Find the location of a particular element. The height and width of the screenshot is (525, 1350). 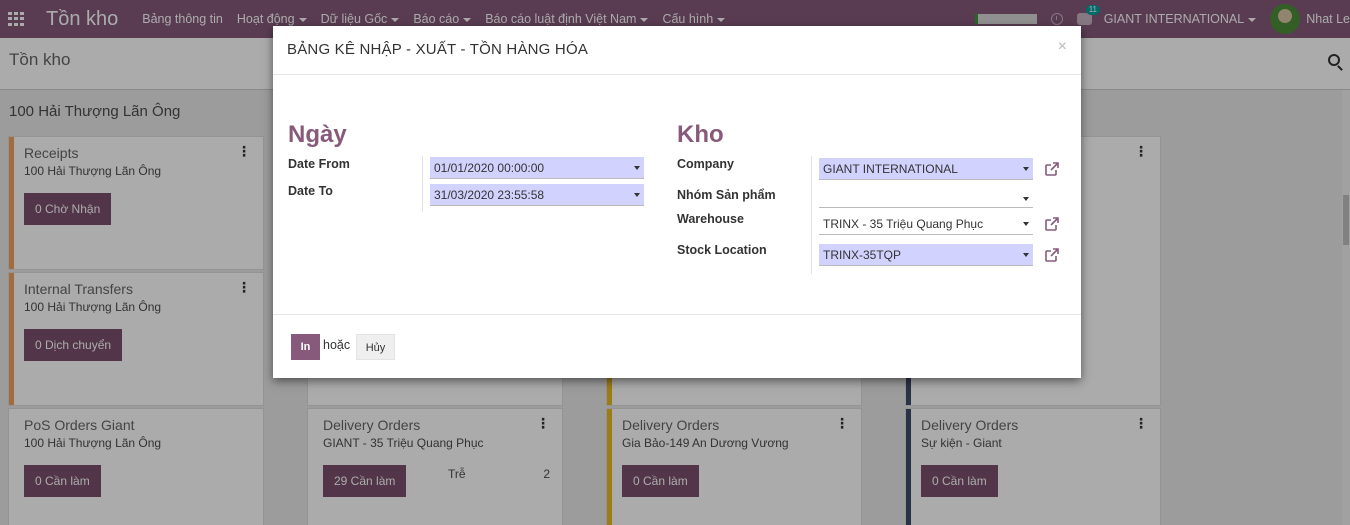

or-text: hoặc is located at coordinates (337, 345).